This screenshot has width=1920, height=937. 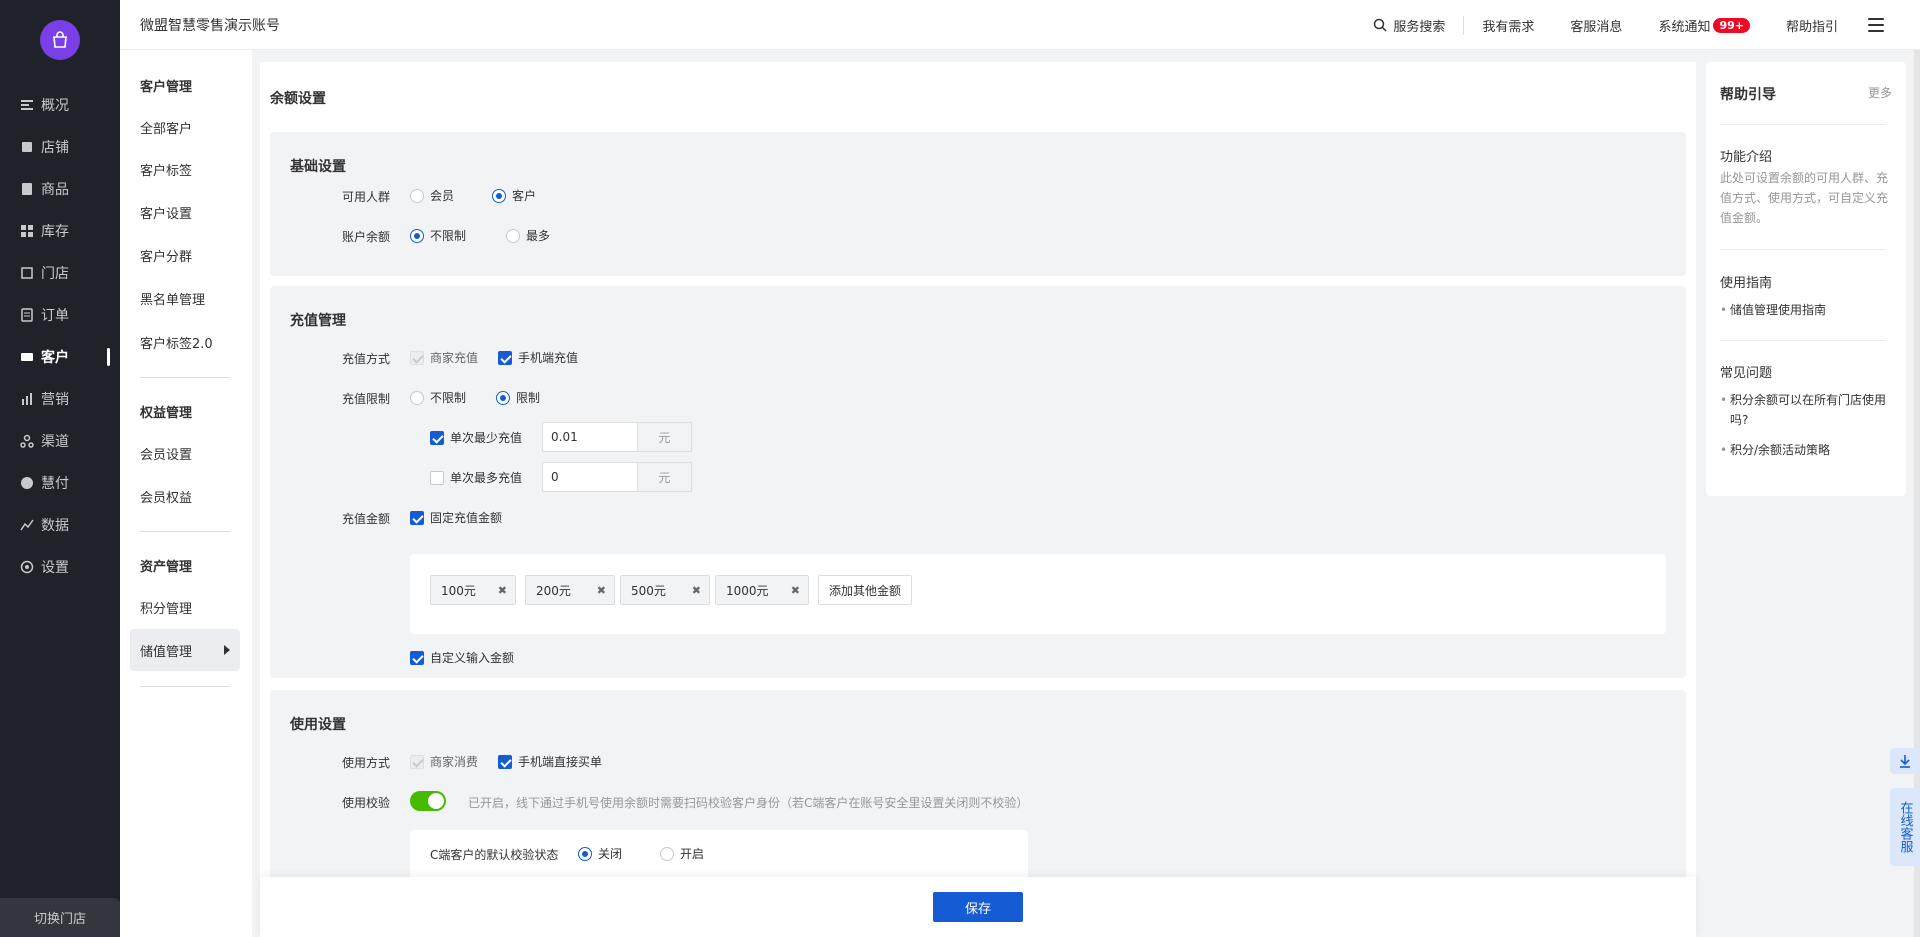 What do you see at coordinates (60, 105) in the screenshot?
I see `nav-item-overview: 概况` at bounding box center [60, 105].